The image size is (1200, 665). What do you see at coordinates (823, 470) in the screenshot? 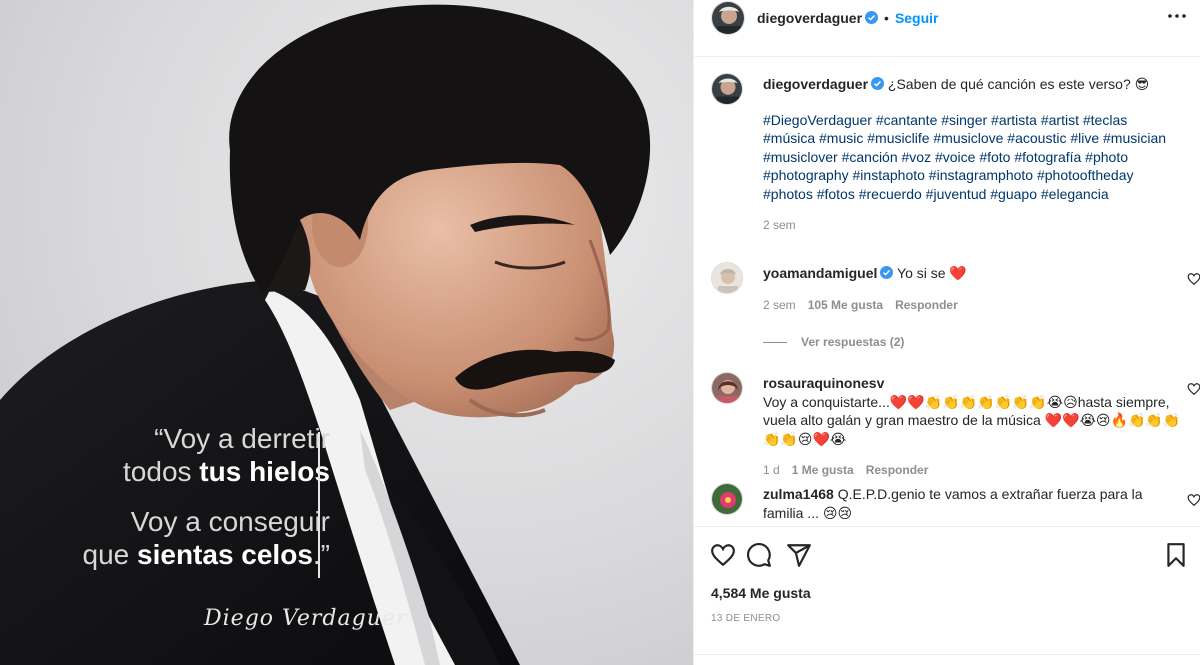
I see `comment-like-count: 1 Me gusta` at bounding box center [823, 470].